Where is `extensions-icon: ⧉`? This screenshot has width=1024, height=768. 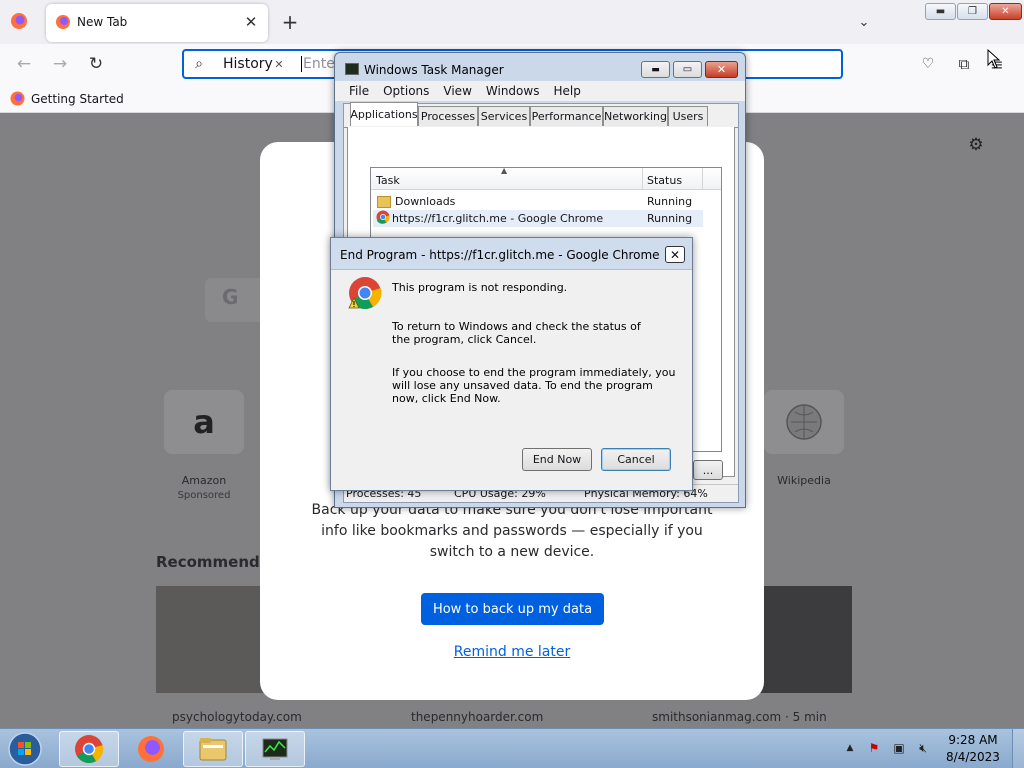
extensions-icon: ⧉ is located at coordinates (964, 64).